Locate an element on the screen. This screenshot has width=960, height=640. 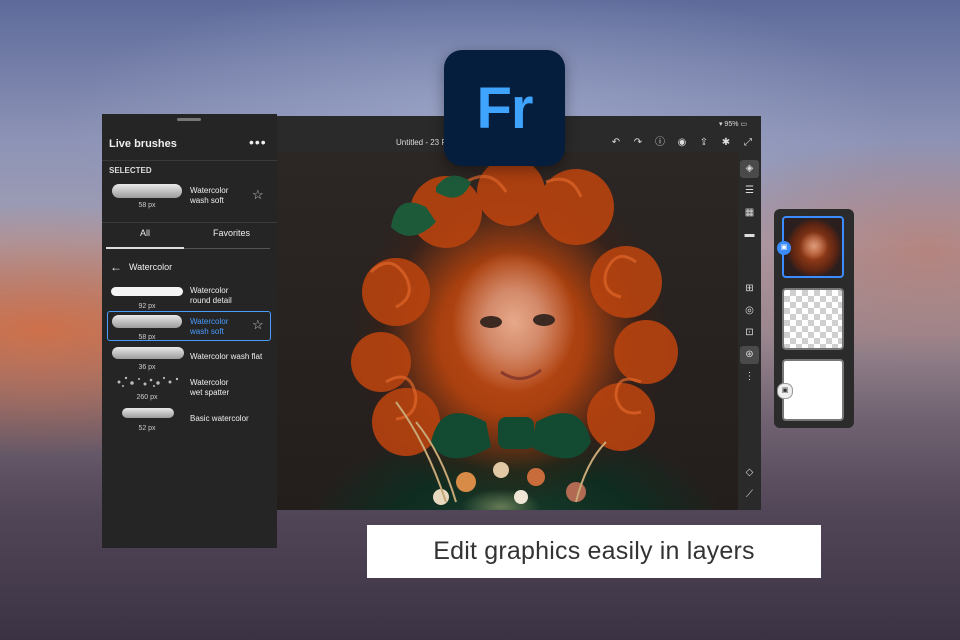
brush-name: Watercolor wet spatter is located at coordinates (230, 388).